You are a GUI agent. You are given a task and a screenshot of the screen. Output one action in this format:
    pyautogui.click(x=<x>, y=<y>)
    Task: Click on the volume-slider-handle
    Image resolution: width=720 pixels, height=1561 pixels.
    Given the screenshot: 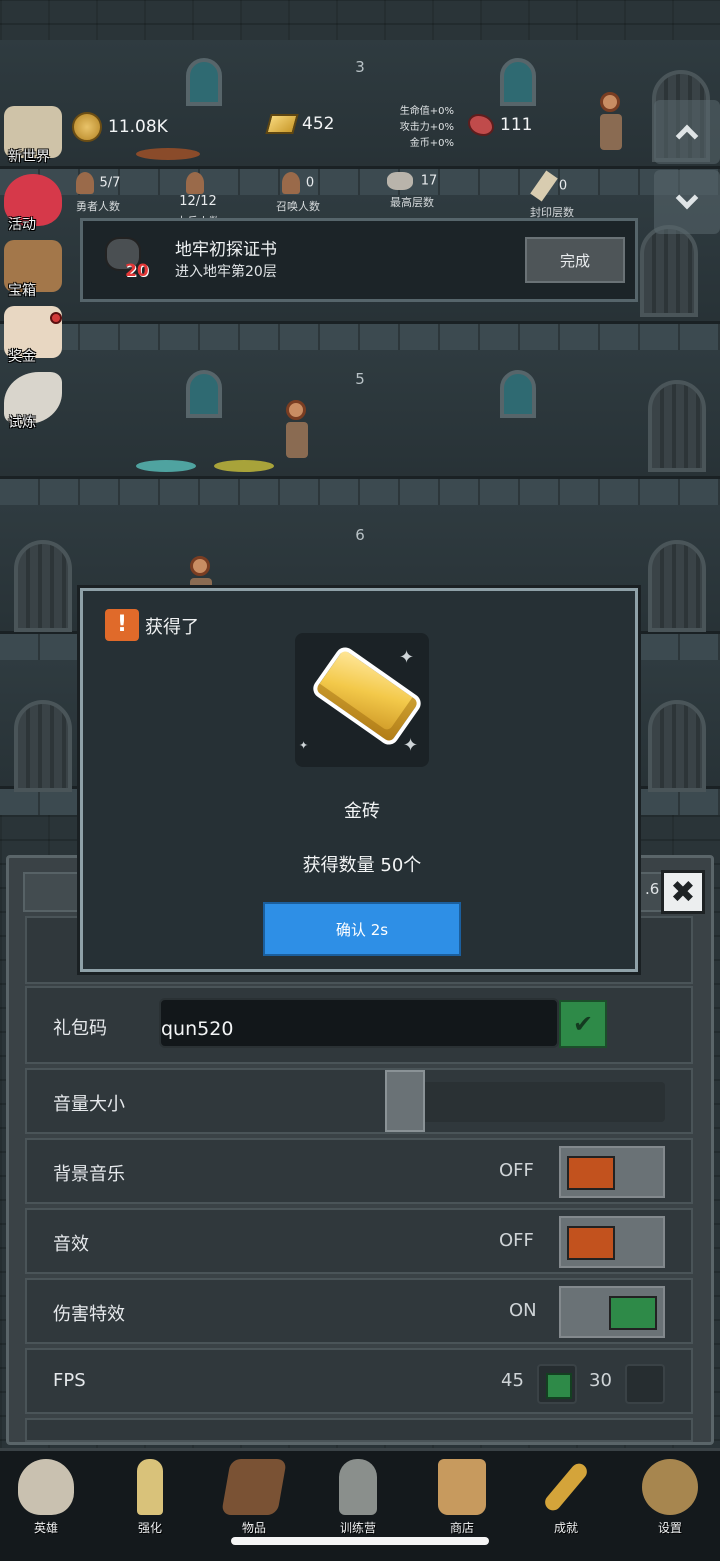 What is the action you would take?
    pyautogui.click(x=405, y=1101)
    